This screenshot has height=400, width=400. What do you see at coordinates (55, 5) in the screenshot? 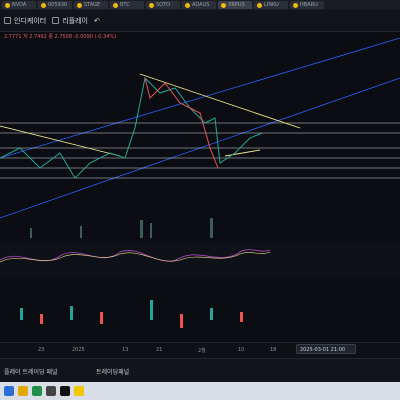
I see `tab-005930: 005930` at bounding box center [55, 5].